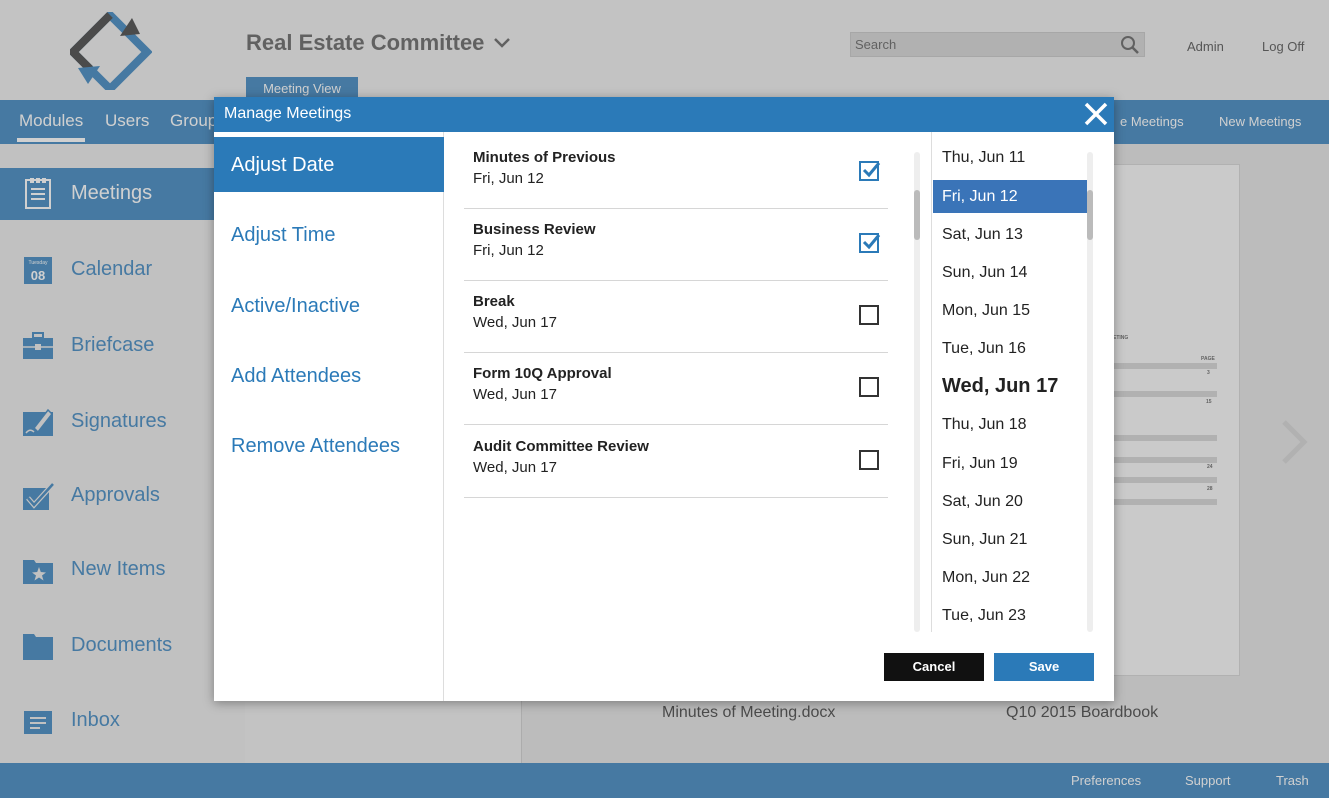  I want to click on meeting-name: Break, so click(494, 301).